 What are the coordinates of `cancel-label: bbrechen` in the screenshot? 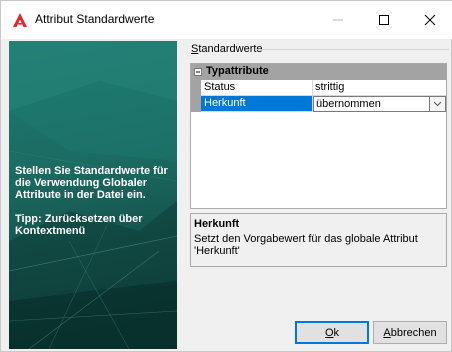 It's located at (413, 332).